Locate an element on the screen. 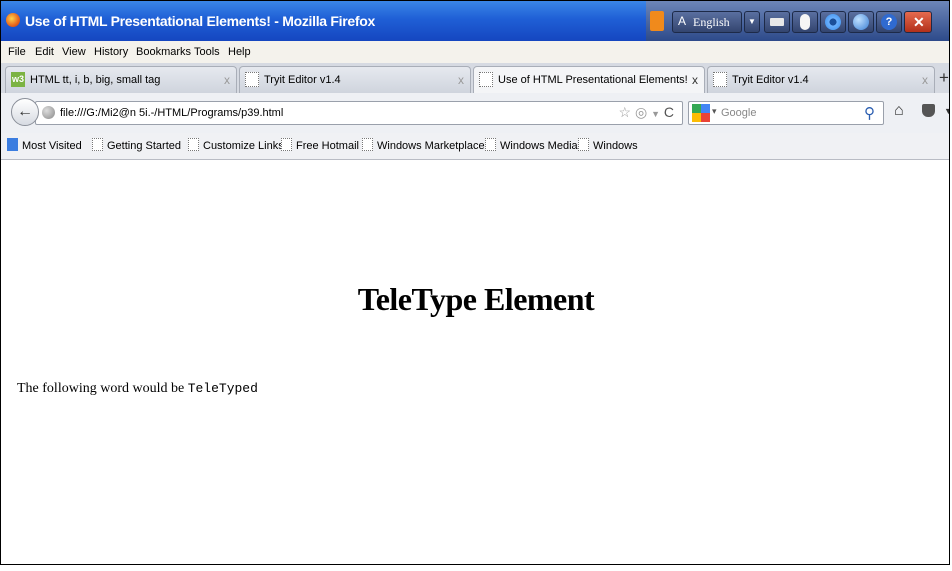  menu-help: Help is located at coordinates (239, 52).